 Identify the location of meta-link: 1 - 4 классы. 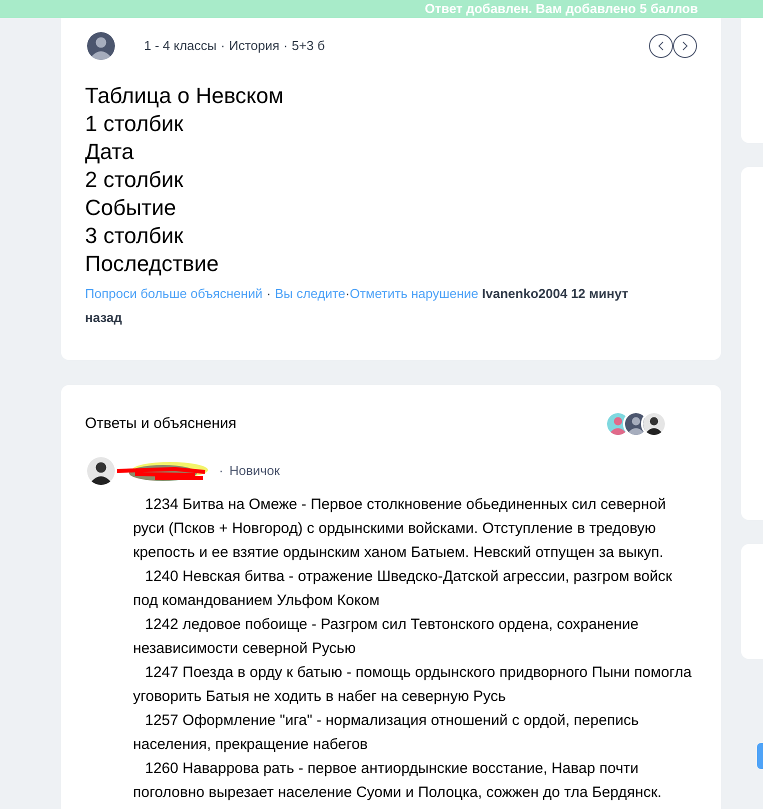
(180, 46).